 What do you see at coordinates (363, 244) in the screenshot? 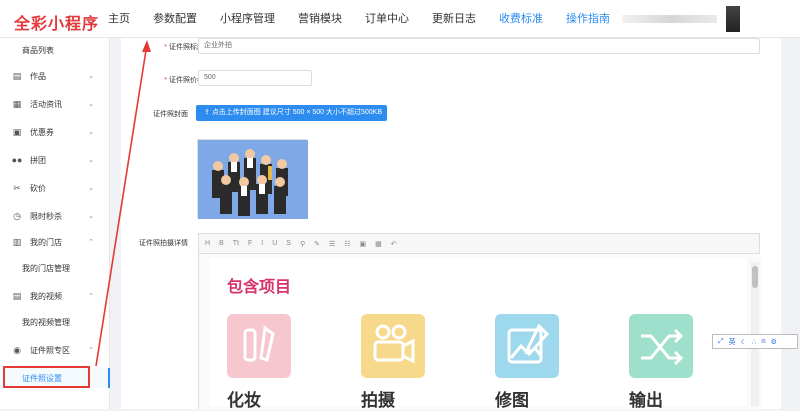
I see `image-icon: ▣` at bounding box center [363, 244].